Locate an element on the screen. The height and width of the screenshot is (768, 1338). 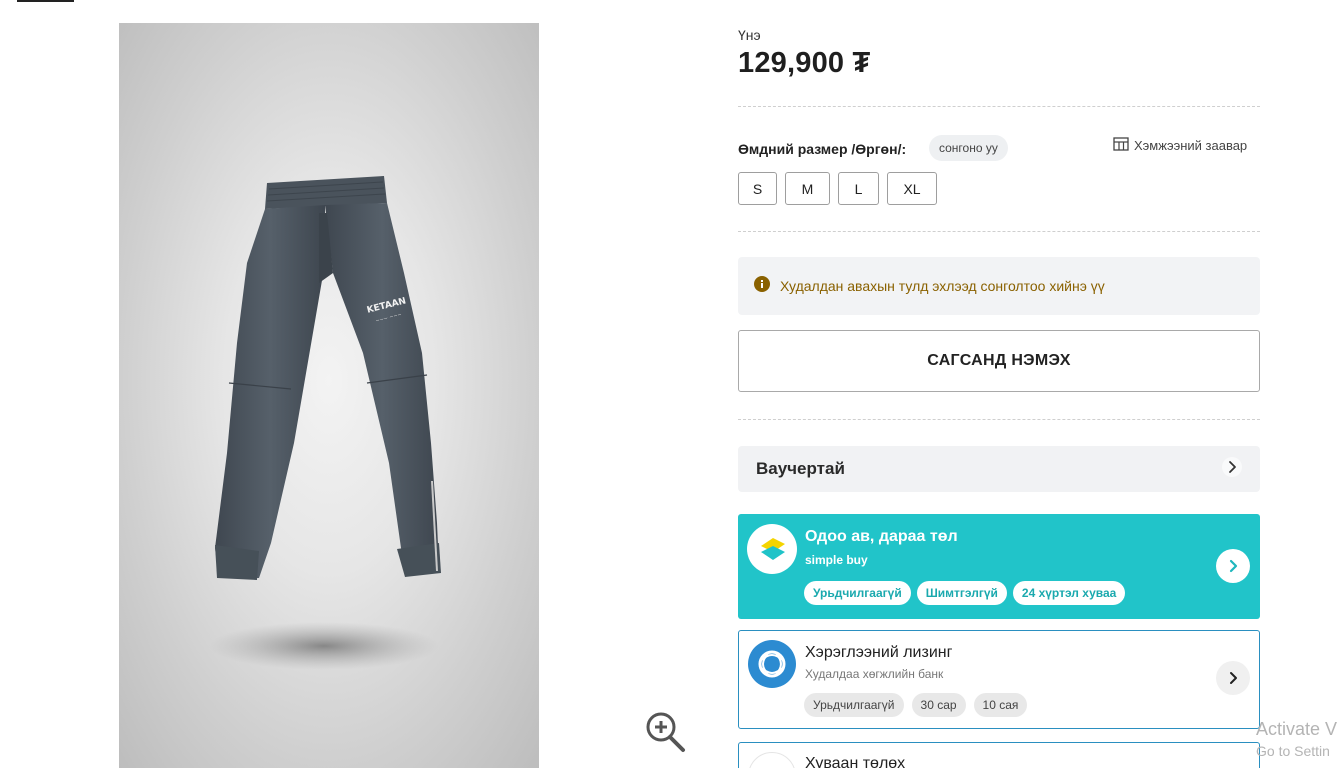
size-options: S M L XL is located at coordinates (837, 188).